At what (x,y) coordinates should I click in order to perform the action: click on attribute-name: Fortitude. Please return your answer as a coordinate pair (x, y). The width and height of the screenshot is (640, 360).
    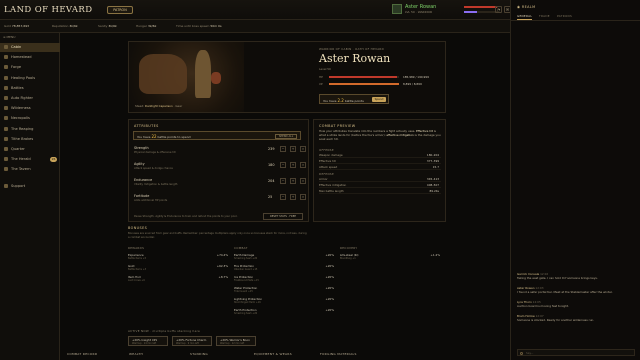
    Looking at the image, I should click on (142, 196).